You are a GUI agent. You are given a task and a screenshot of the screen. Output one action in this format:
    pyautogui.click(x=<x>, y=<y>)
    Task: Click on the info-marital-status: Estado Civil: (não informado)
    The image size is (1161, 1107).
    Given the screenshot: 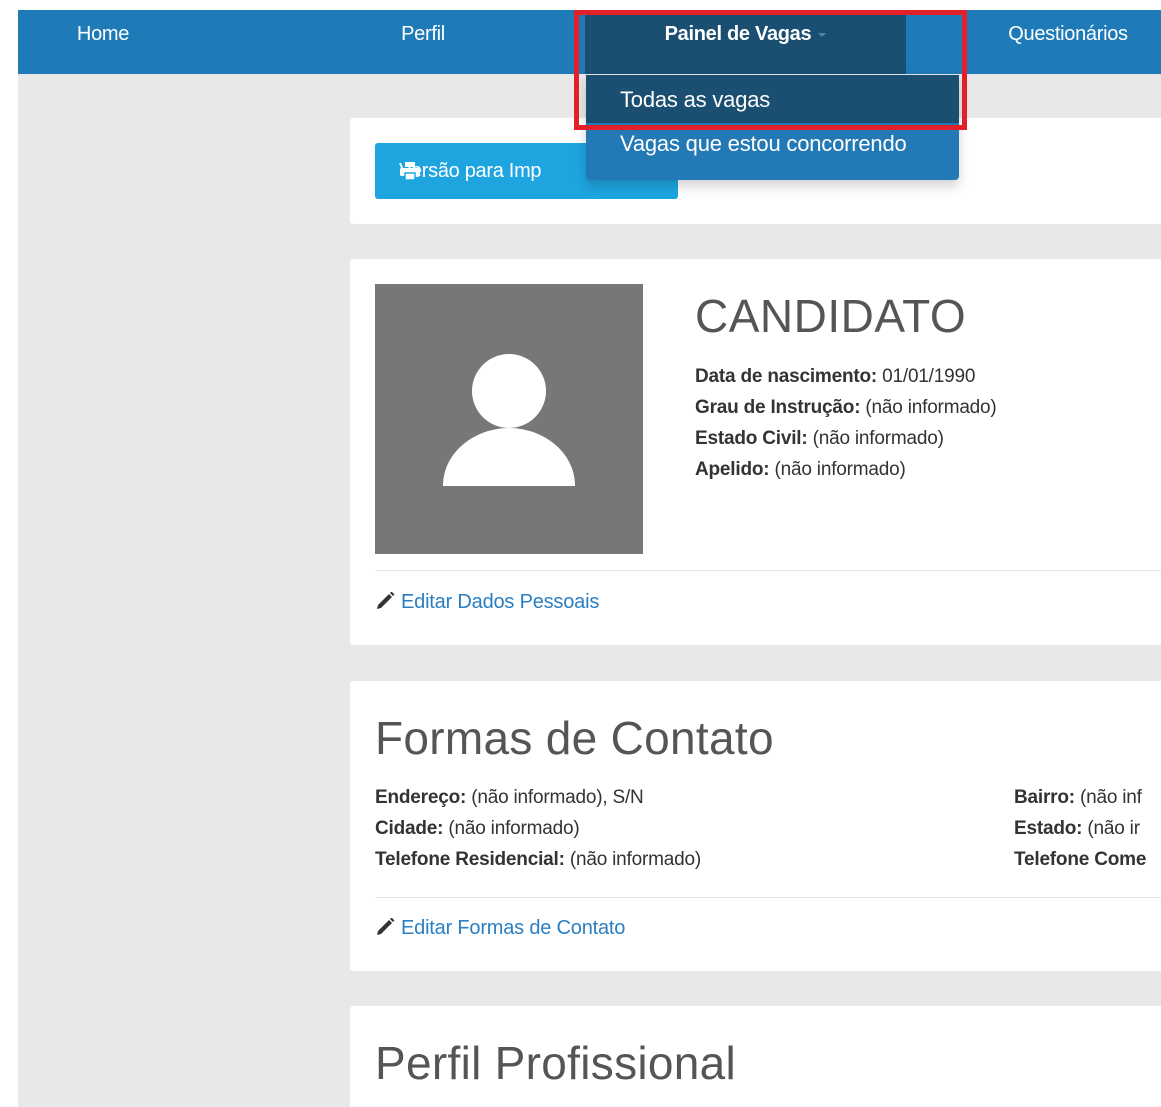 What is the action you would take?
    pyautogui.click(x=846, y=438)
    